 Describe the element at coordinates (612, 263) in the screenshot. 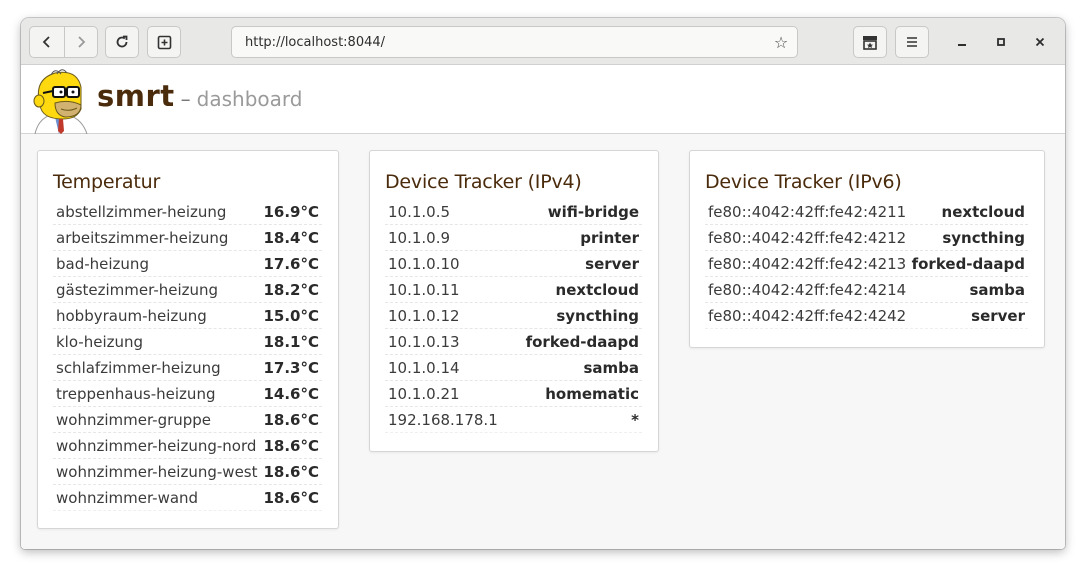

I see `ipv4-row-value: server` at that location.